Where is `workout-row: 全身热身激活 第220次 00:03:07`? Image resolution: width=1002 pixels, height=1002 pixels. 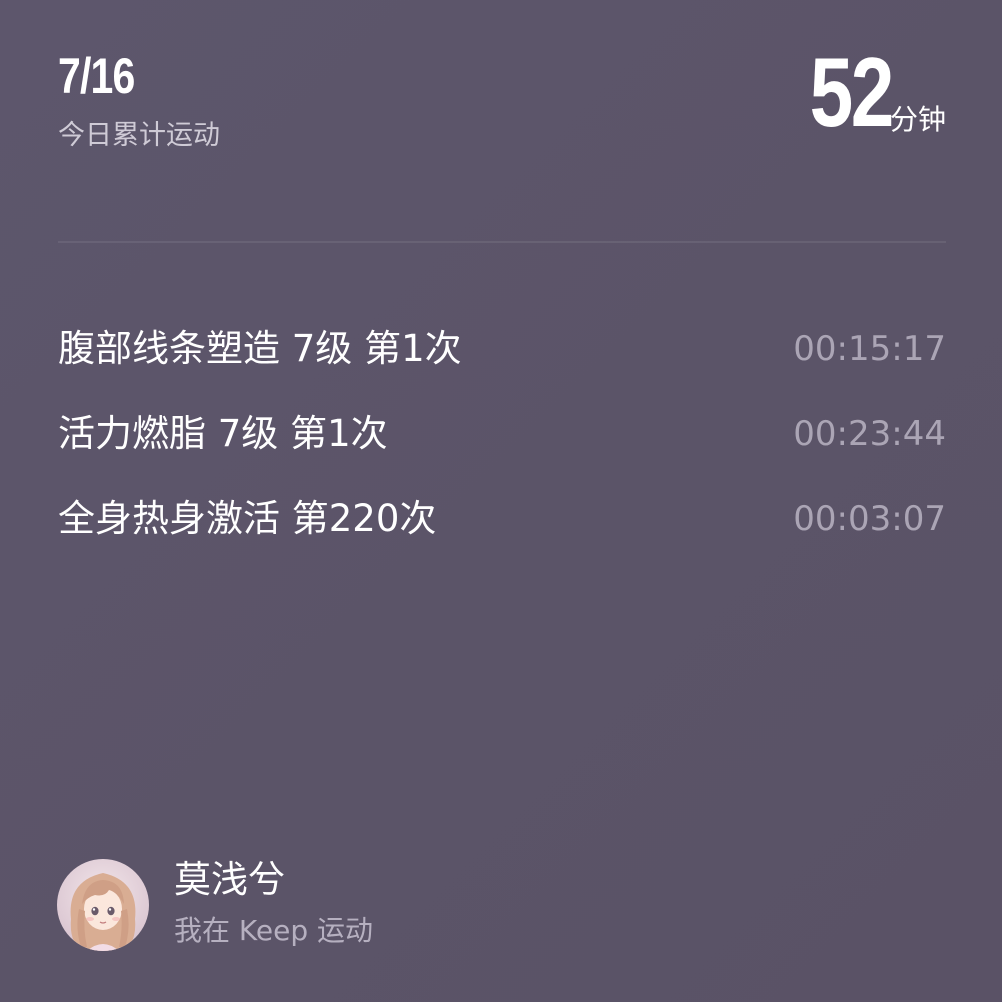
workout-row: 全身热身激活 第220次 00:03:07 is located at coordinates (502, 518).